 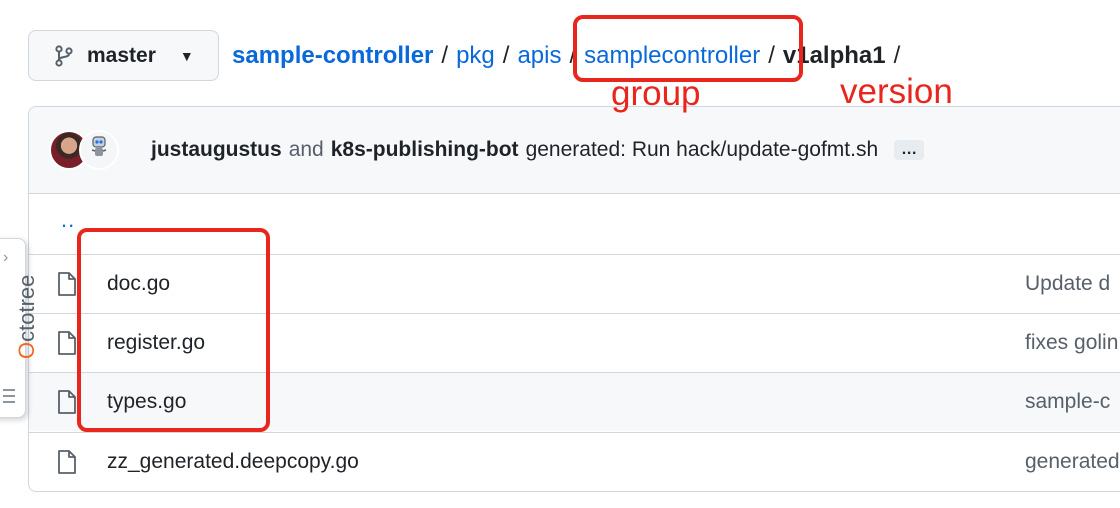 What do you see at coordinates (539, 56) in the screenshot?
I see `breadcrumb-apis-link: apis` at bounding box center [539, 56].